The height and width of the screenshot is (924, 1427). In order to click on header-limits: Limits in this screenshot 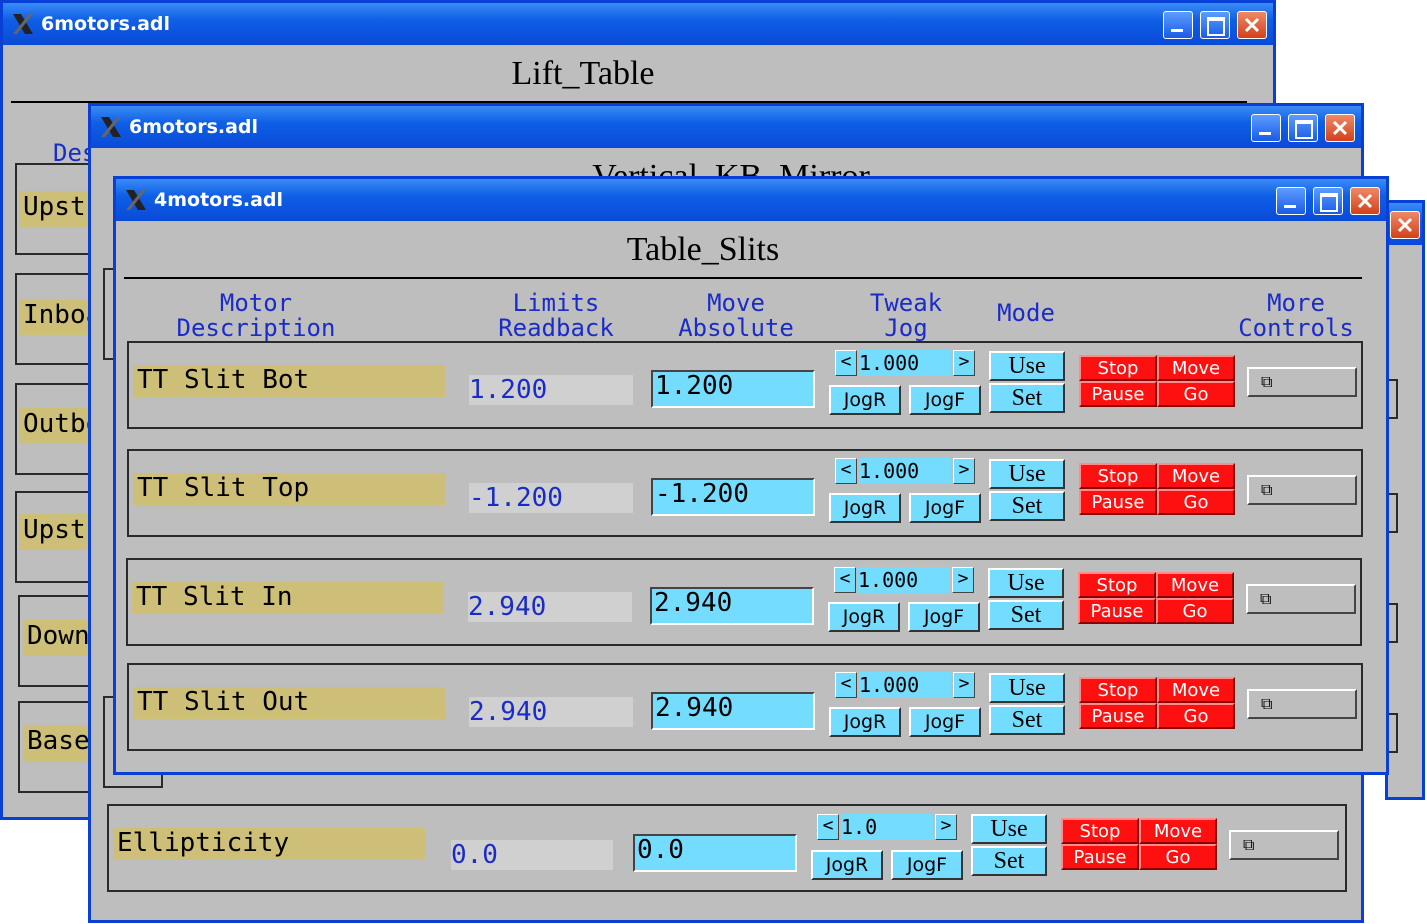, I will do `click(556, 303)`.